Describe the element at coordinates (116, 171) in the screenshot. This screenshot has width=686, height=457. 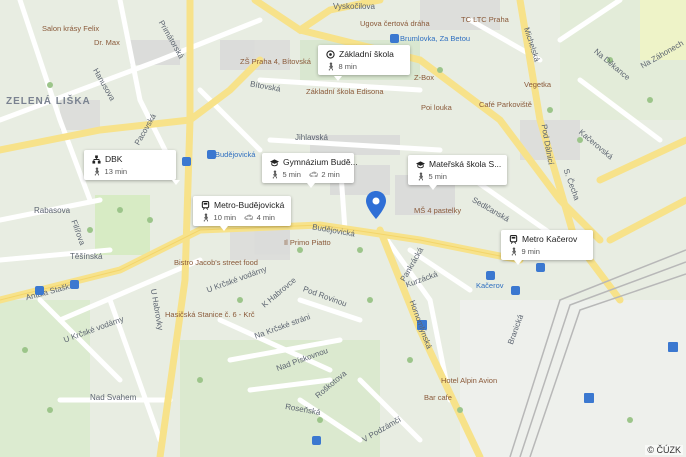
I see `walk-time: 13 min` at that location.